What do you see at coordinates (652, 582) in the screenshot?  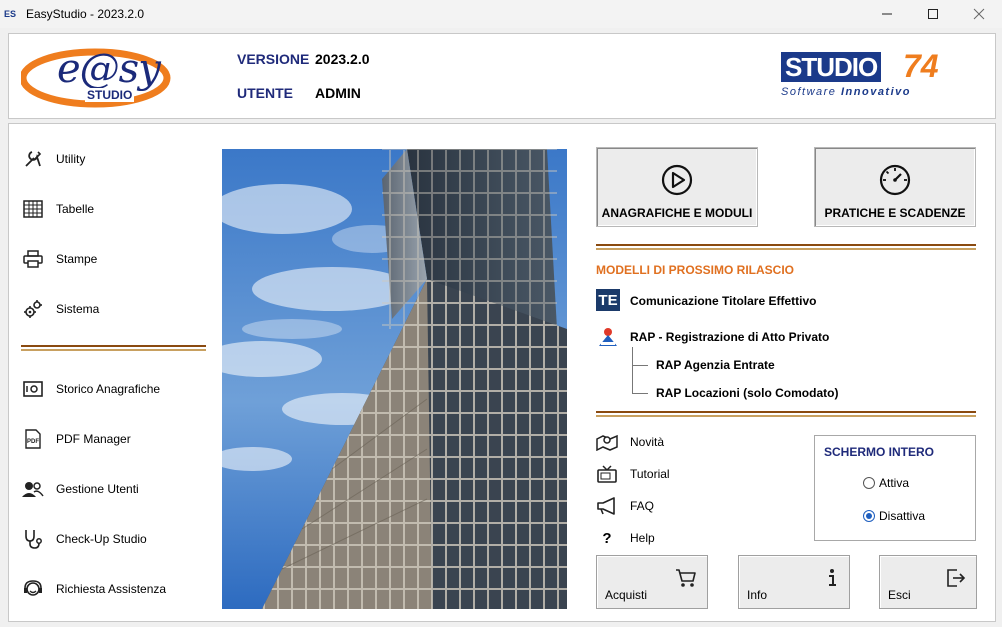 I see `acquisti-button: Acquisti` at bounding box center [652, 582].